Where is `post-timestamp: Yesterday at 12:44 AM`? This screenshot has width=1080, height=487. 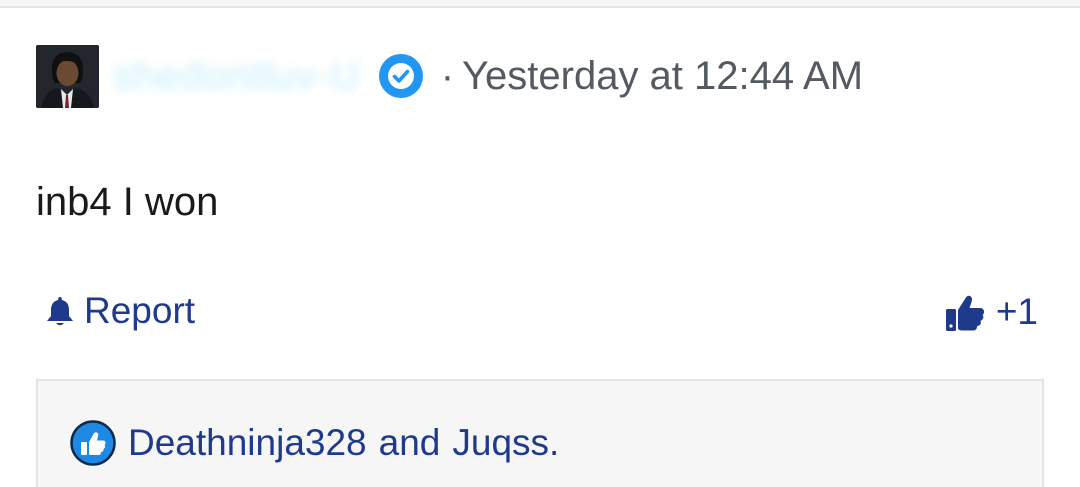 post-timestamp: Yesterday at 12:44 AM is located at coordinates (662, 76).